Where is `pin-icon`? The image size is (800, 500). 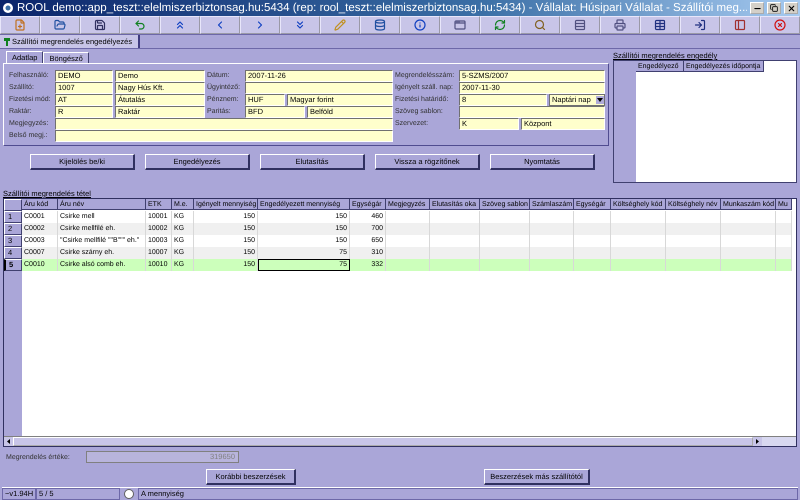
pin-icon is located at coordinates (7, 42).